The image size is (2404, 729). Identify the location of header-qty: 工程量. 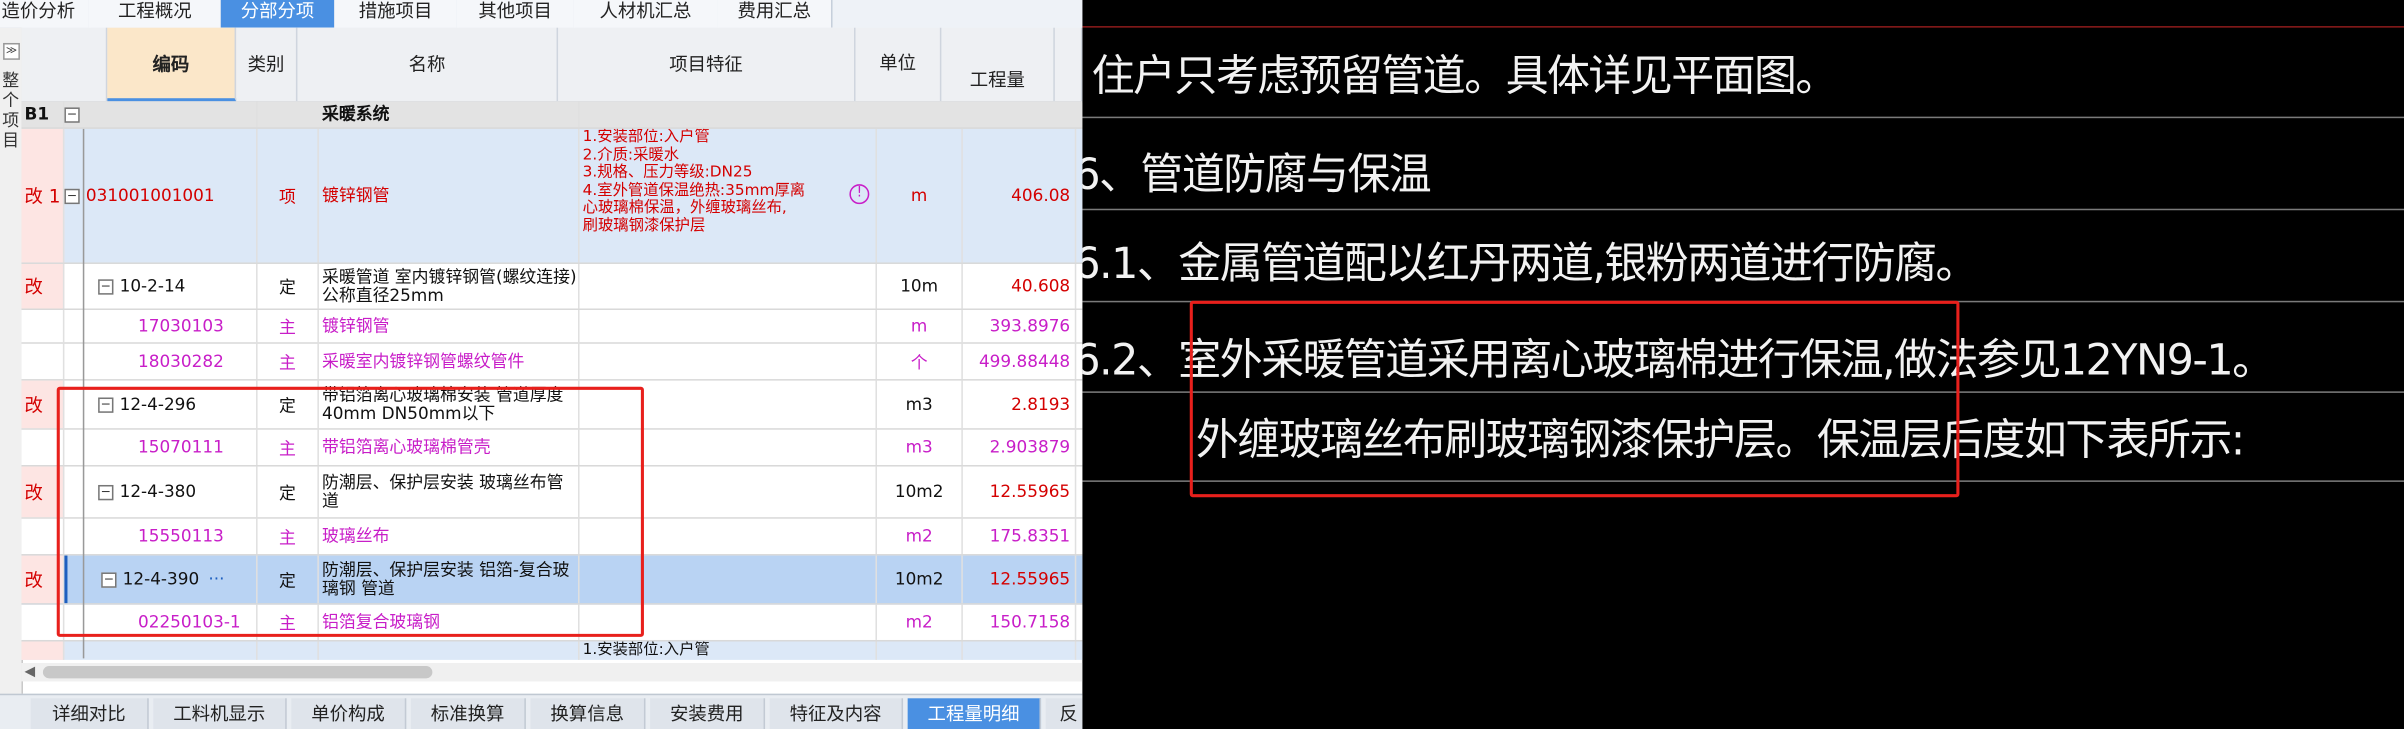
(998, 64).